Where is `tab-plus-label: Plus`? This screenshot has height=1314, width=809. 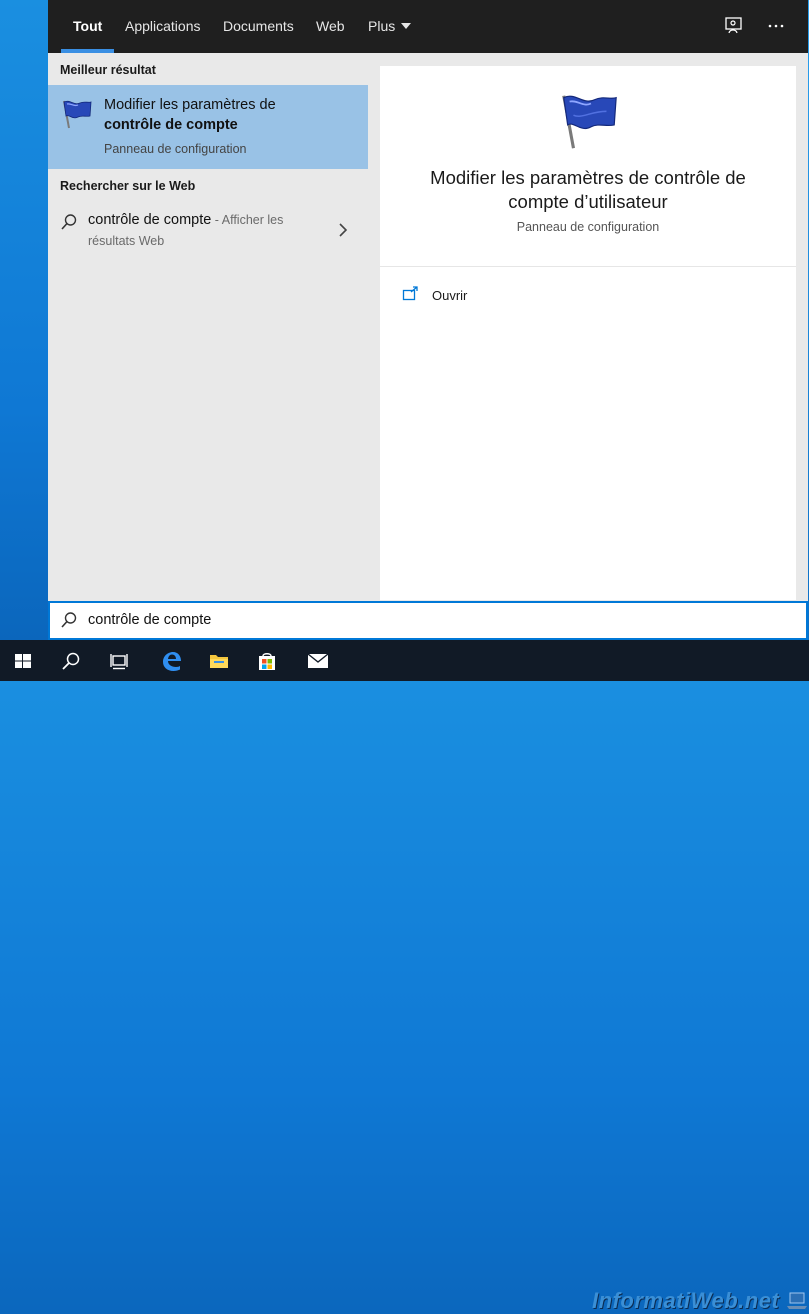 tab-plus-label: Plus is located at coordinates (382, 26).